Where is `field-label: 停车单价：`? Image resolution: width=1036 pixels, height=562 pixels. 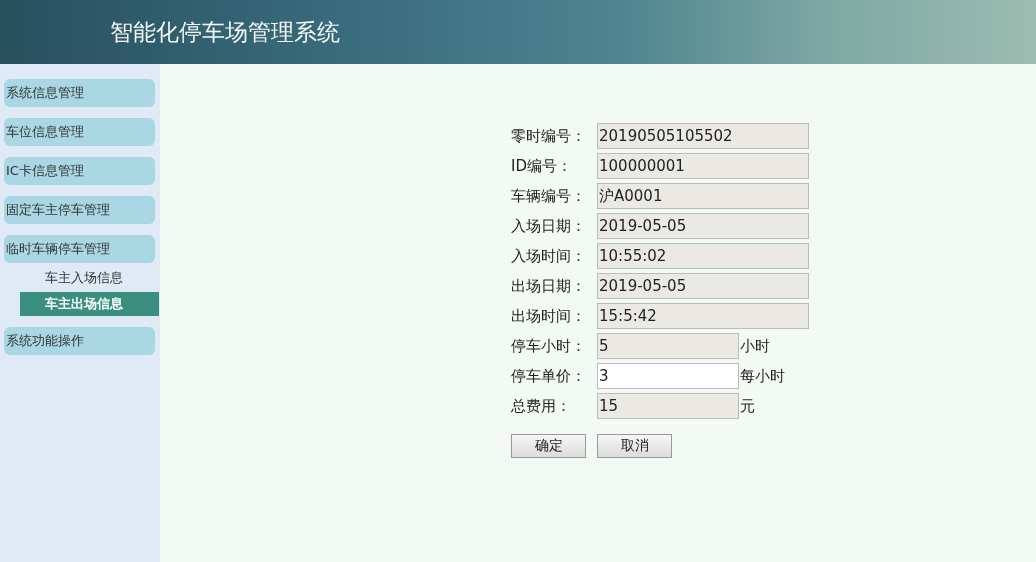 field-label: 停车单价： is located at coordinates (549, 376).